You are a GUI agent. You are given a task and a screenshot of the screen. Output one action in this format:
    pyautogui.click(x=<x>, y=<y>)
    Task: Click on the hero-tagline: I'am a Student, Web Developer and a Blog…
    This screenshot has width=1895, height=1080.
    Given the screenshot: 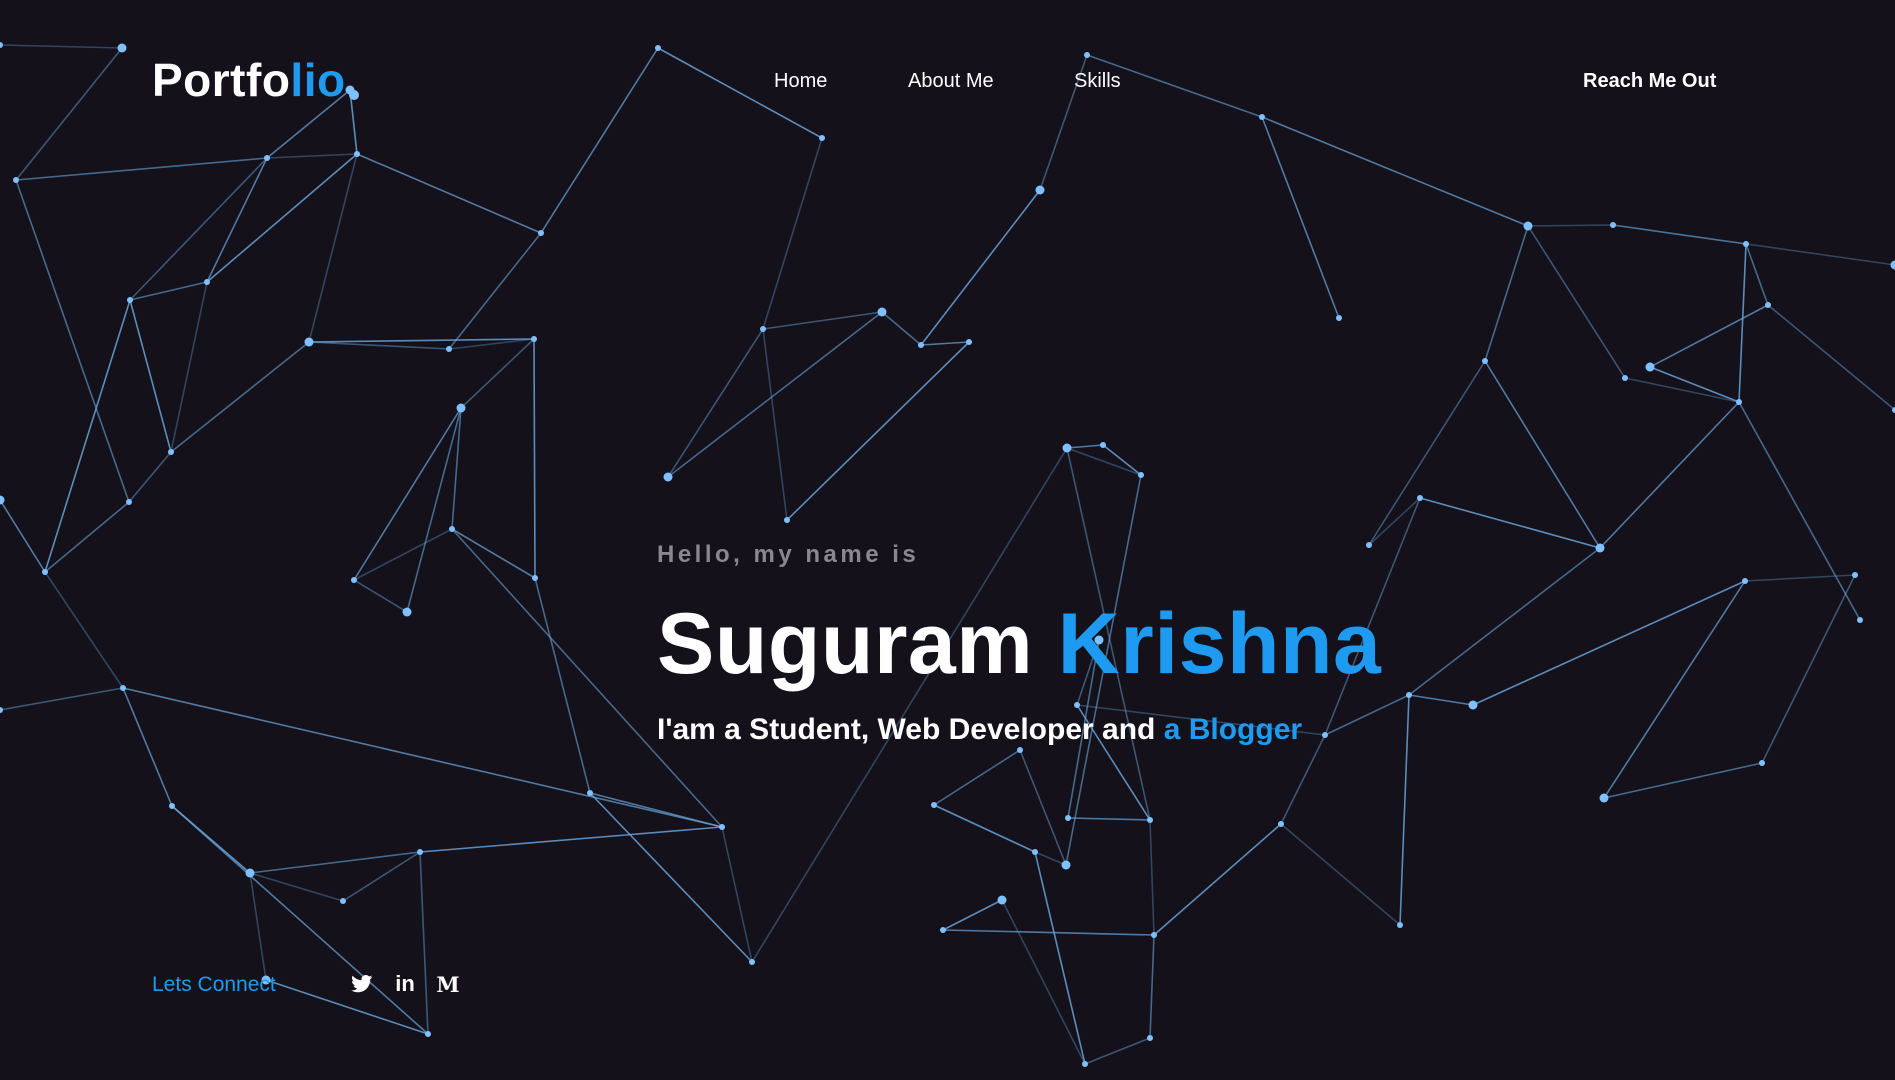 What is the action you would take?
    pyautogui.click(x=1019, y=730)
    